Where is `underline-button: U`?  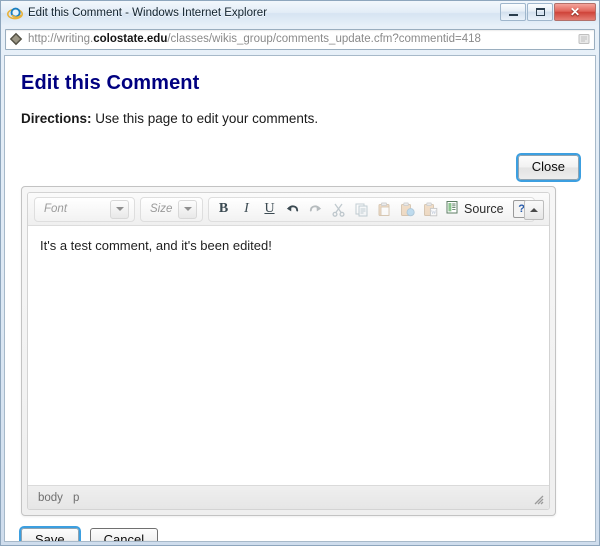
underline-button: U is located at coordinates (269, 209).